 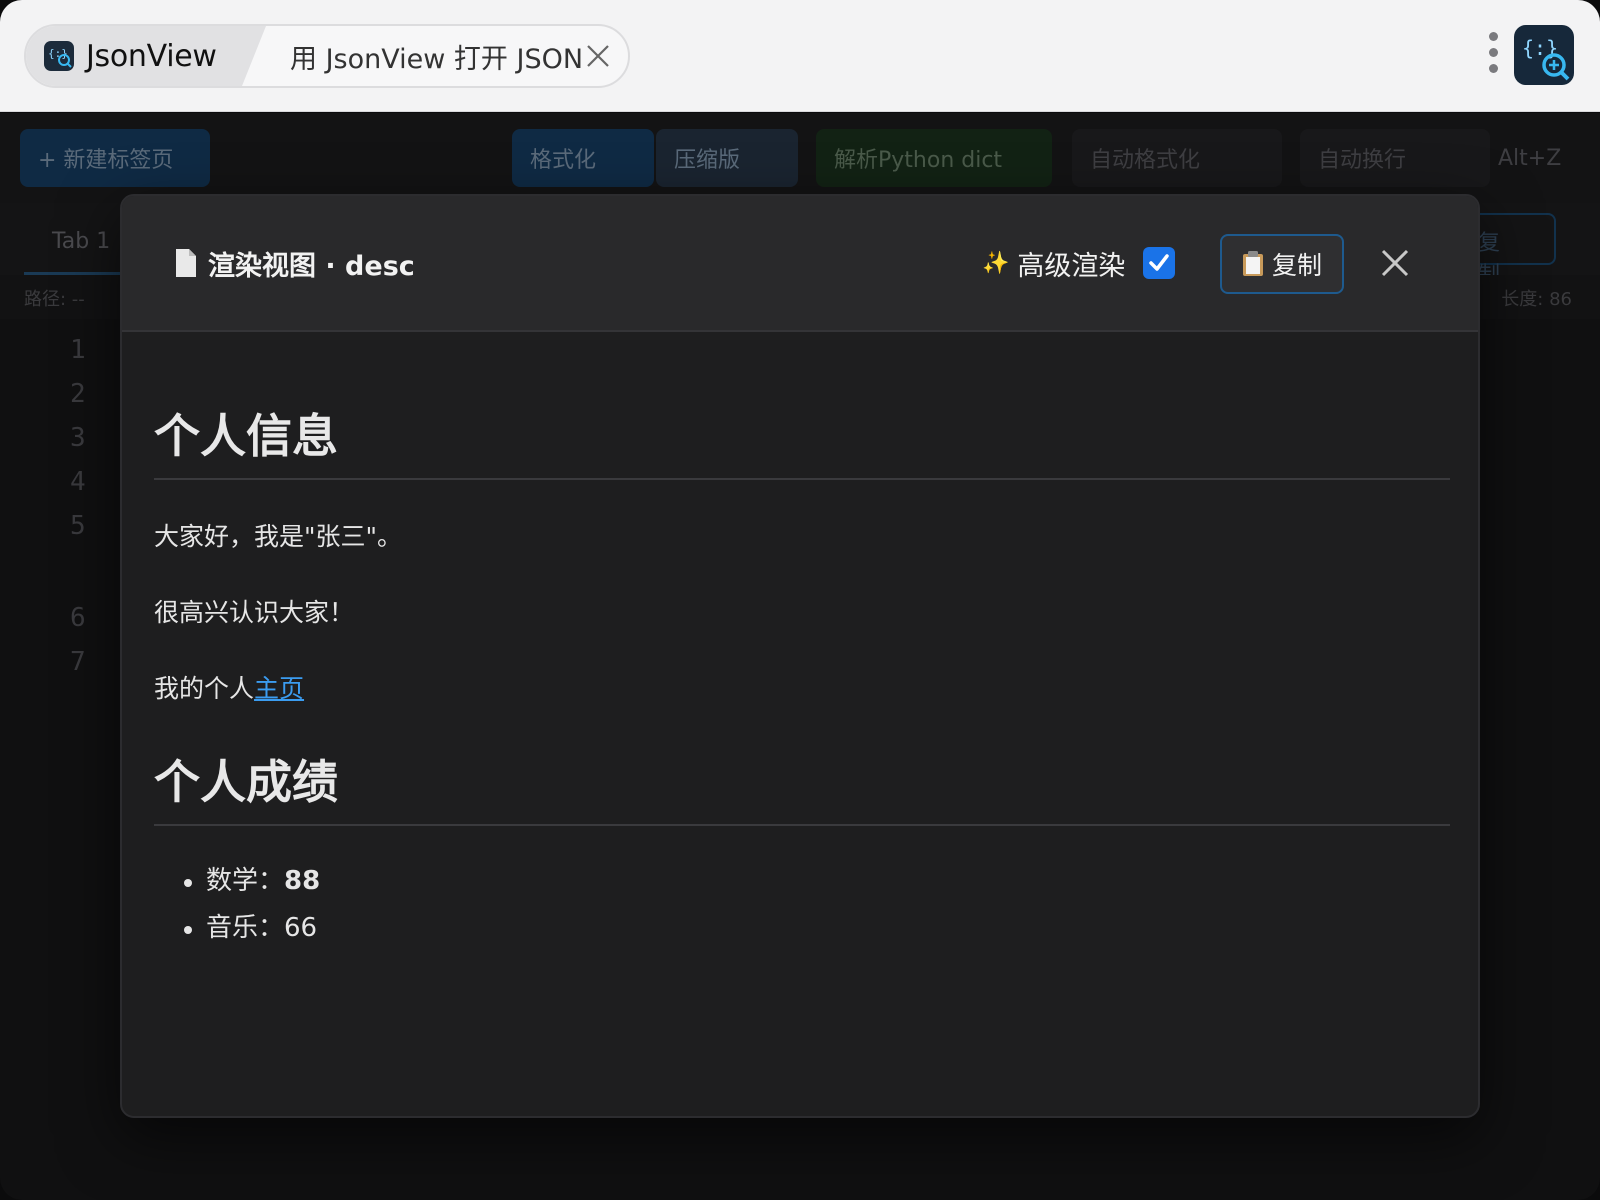 I want to click on jsonview-app-icon: {:}, so click(x=59, y=56).